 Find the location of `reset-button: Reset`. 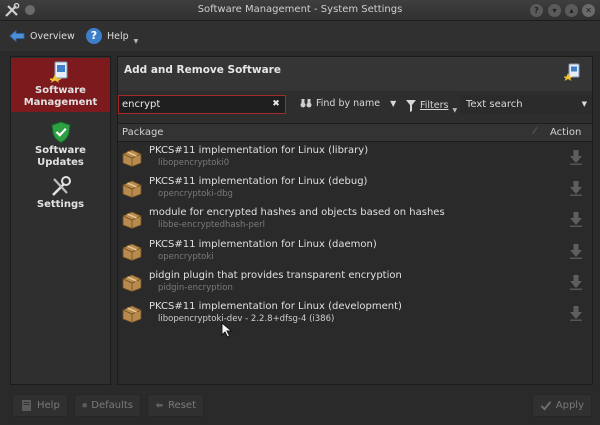

reset-button: Reset is located at coordinates (175, 405).